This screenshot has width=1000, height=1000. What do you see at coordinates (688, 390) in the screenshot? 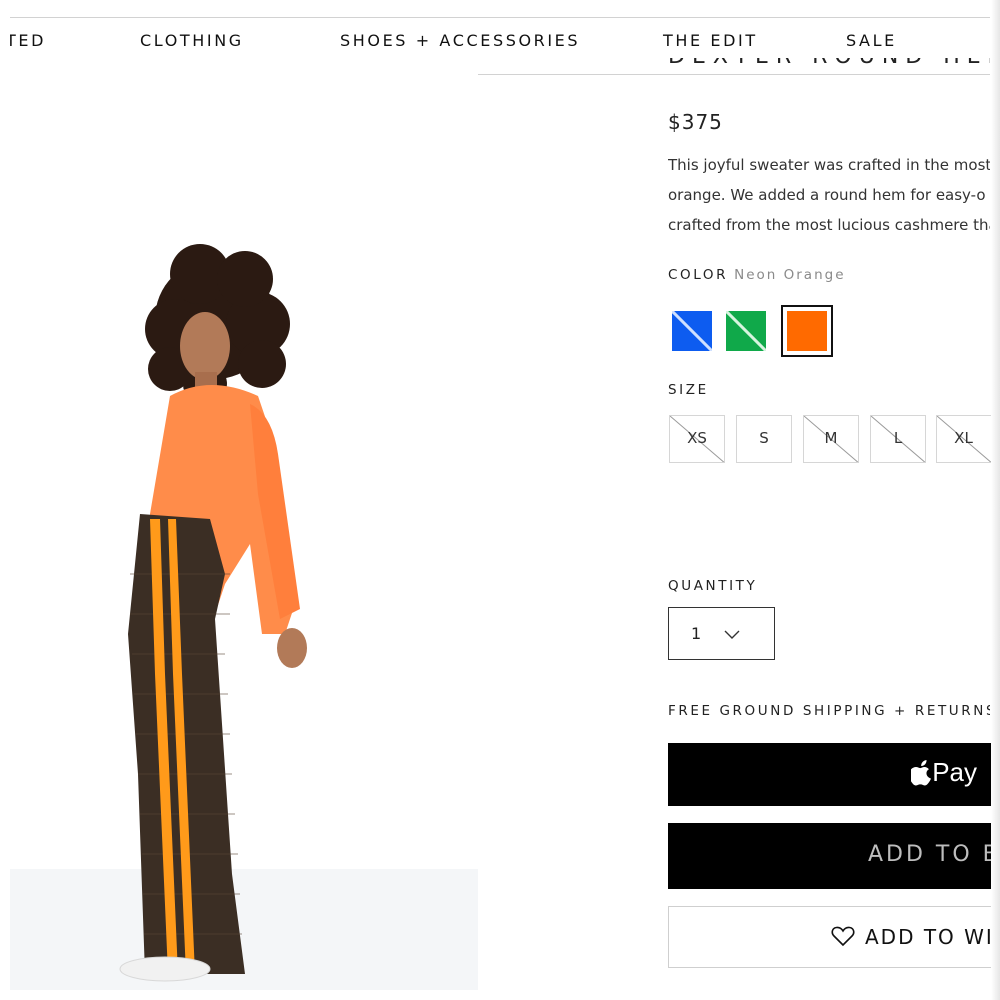
I see `size-label: SIZE` at bounding box center [688, 390].